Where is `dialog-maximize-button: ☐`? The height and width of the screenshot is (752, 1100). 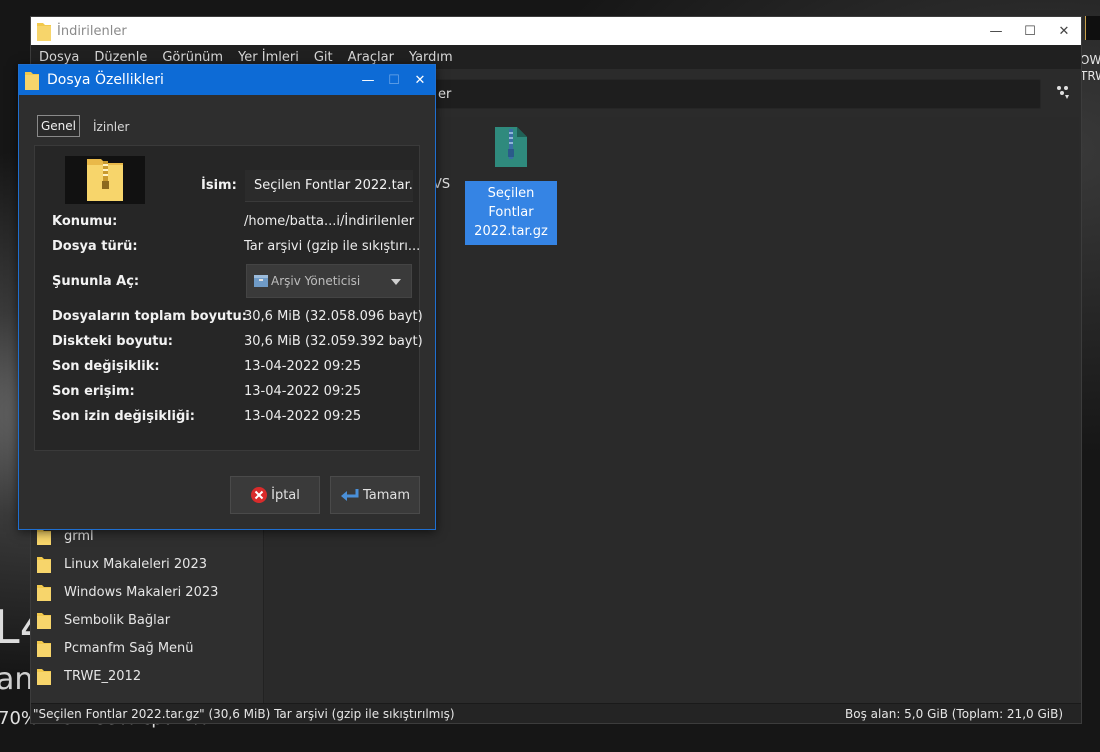
dialog-maximize-button: ☐ is located at coordinates (394, 80).